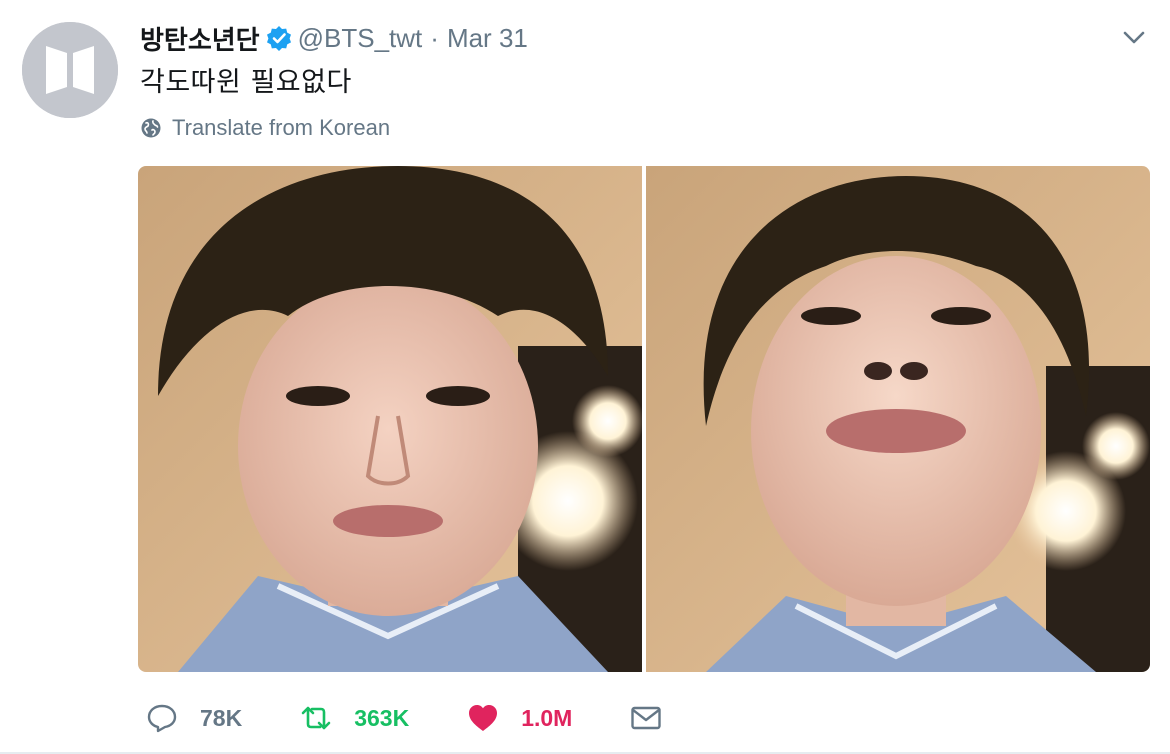 The image size is (1170, 754). I want to click on retweet-button: 363K, so click(354, 718).